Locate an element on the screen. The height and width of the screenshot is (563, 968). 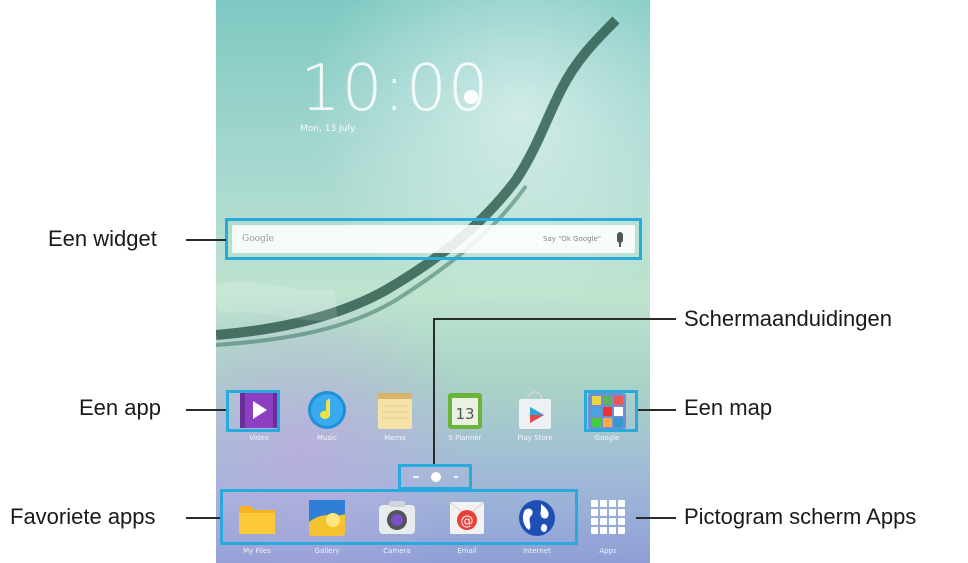
dock-gallery is located at coordinates (327, 518).